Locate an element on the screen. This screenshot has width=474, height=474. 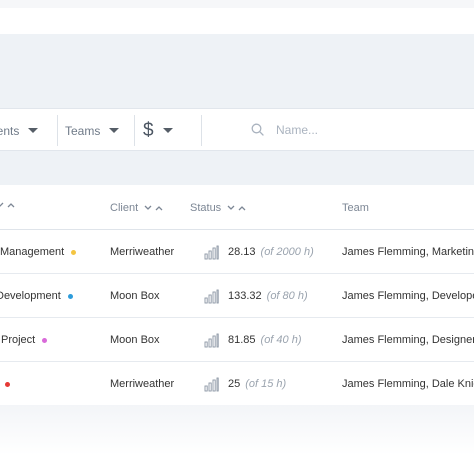
hours-budget: (of 80 h) is located at coordinates (287, 296).